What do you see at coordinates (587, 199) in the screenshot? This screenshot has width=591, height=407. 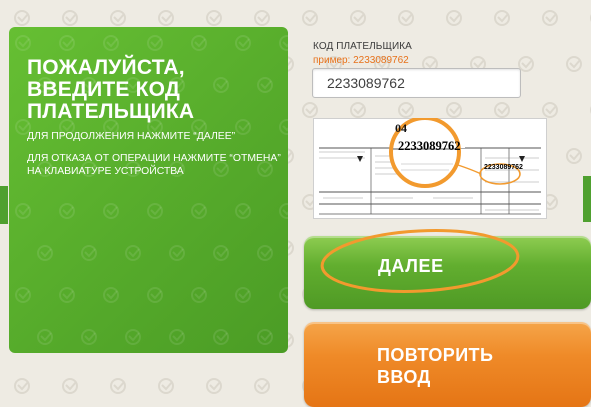 I see `right-edge-tab` at bounding box center [587, 199].